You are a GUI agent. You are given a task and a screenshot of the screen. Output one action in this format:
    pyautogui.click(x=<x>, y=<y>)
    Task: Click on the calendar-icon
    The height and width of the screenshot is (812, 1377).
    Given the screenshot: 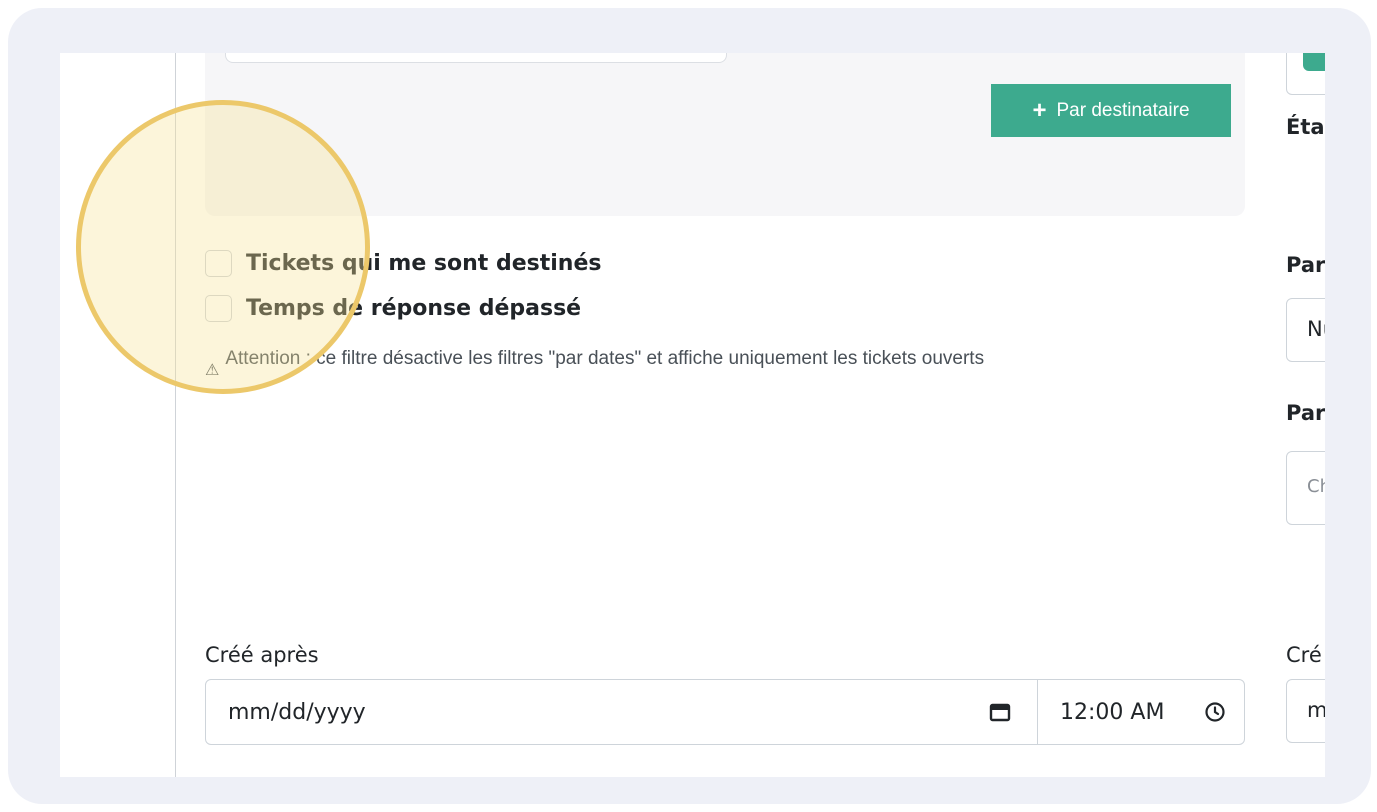 What is the action you would take?
    pyautogui.click(x=1000, y=712)
    